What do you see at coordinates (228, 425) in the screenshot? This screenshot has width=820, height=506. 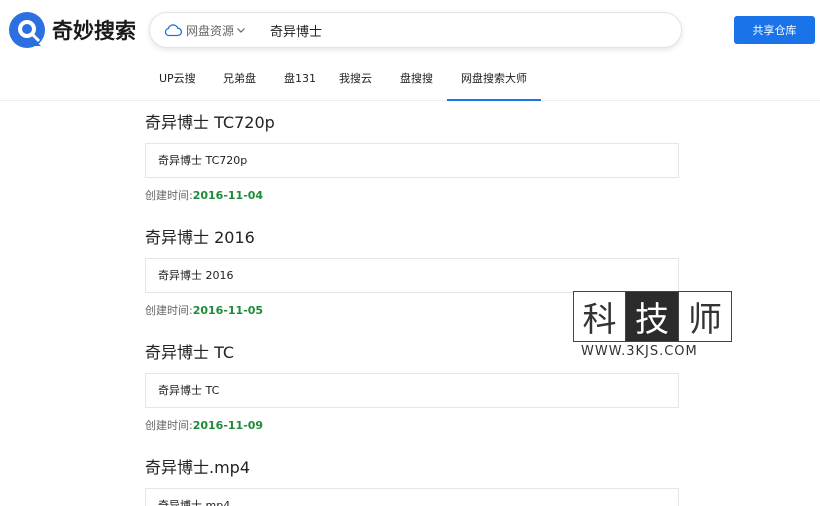 I see `date-value: 2016-11-09` at bounding box center [228, 425].